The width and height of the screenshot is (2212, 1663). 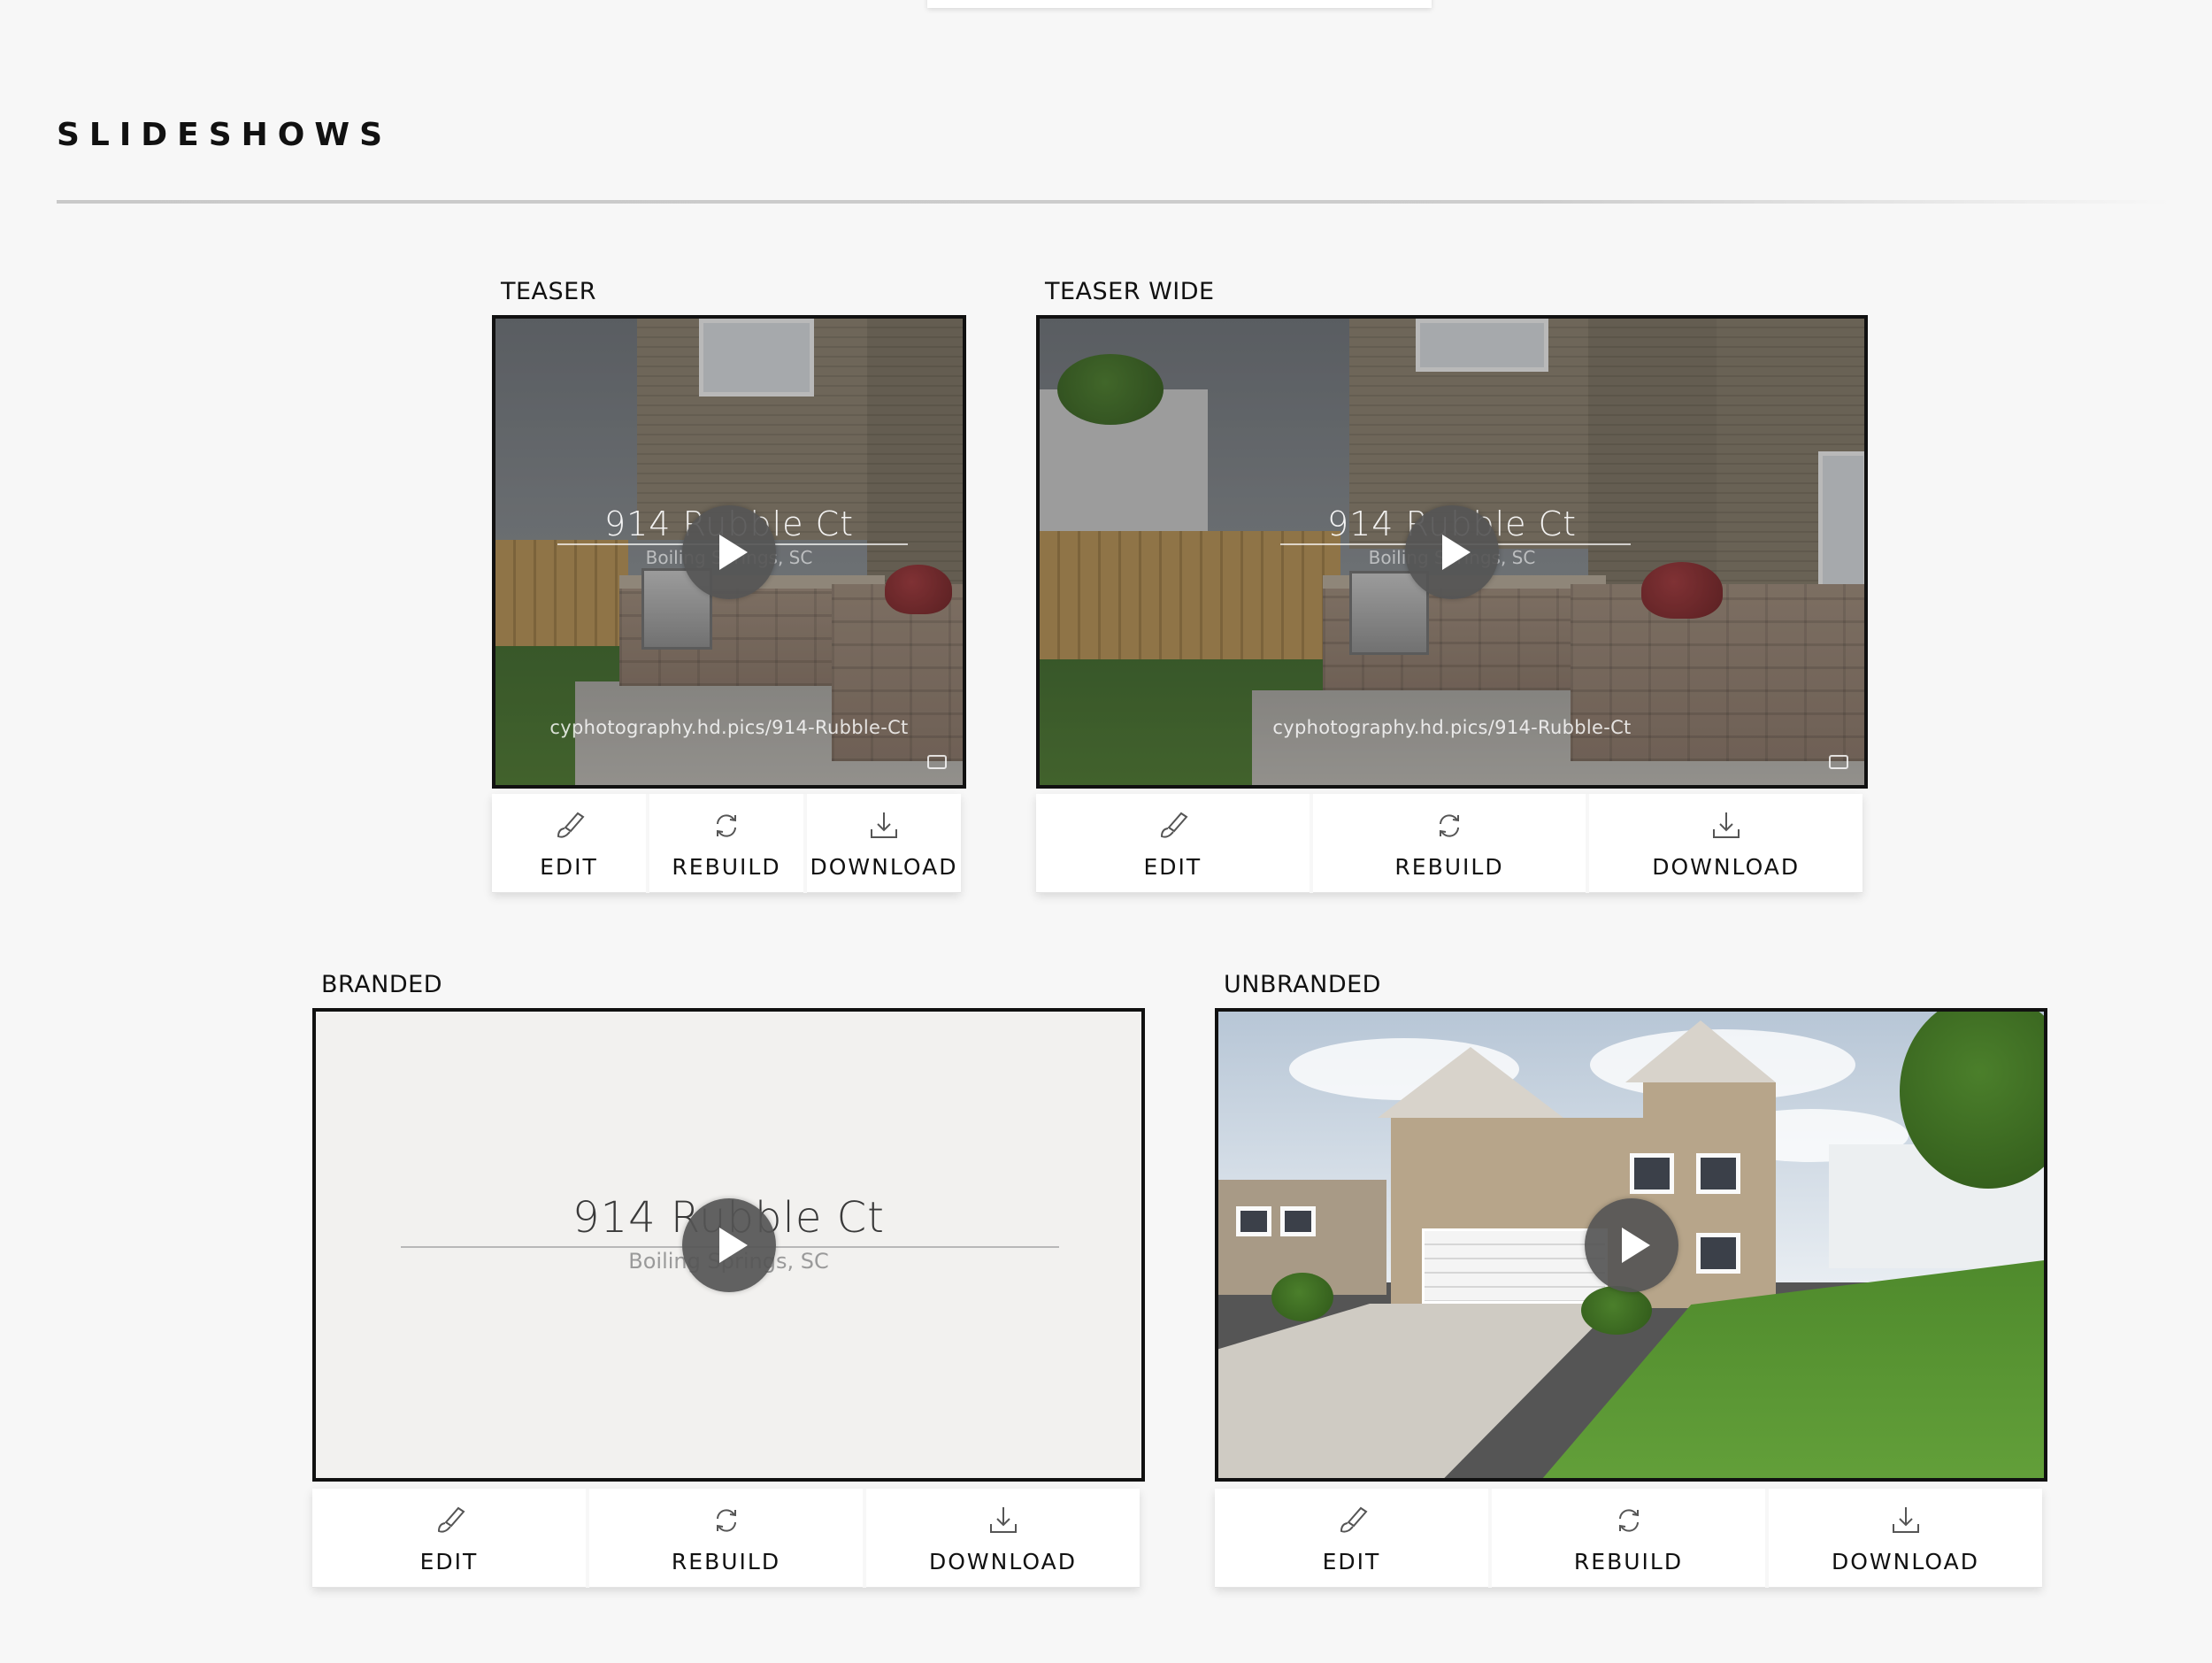 What do you see at coordinates (1130, 292) in the screenshot?
I see `card-label: TEASER WIDE` at bounding box center [1130, 292].